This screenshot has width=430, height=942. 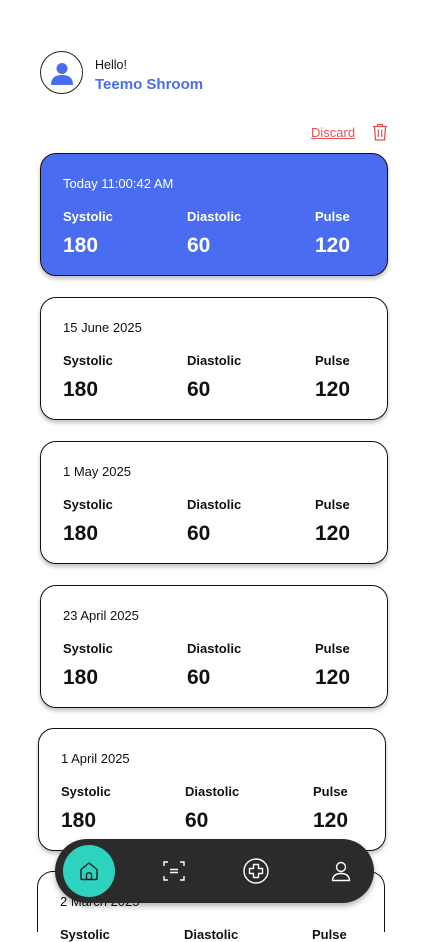 I want to click on nav-profile-button, so click(x=341, y=871).